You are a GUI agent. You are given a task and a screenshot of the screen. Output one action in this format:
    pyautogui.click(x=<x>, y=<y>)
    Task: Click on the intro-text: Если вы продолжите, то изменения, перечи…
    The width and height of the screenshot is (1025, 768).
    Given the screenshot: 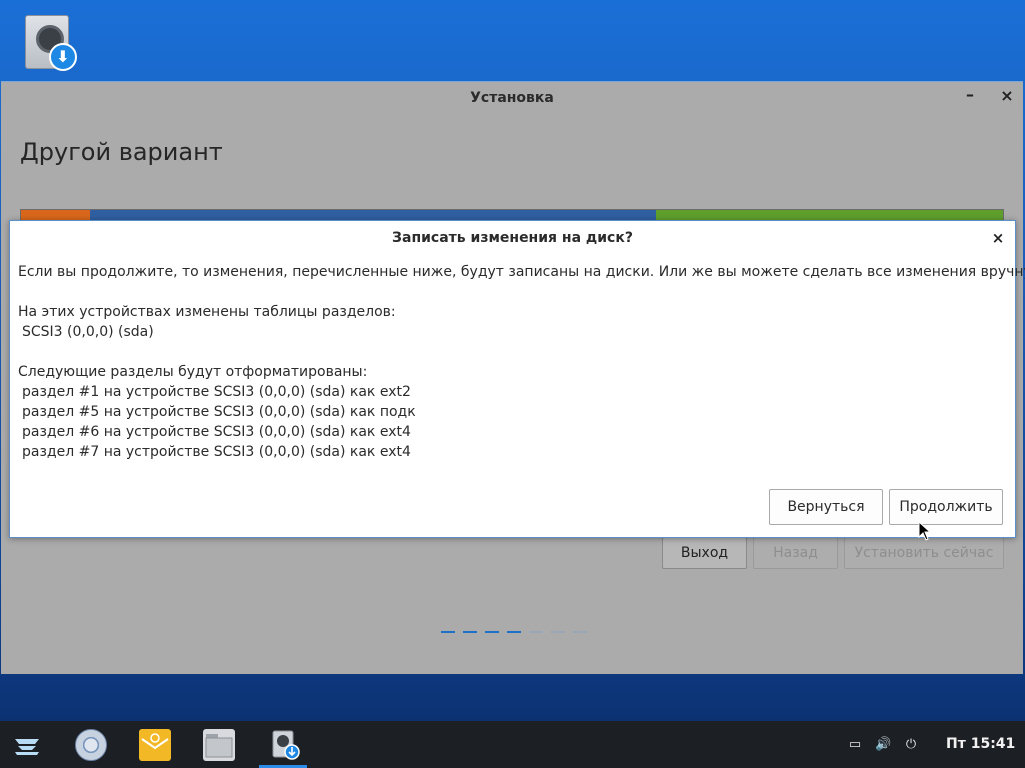 What is the action you would take?
    pyautogui.click(x=521, y=272)
    